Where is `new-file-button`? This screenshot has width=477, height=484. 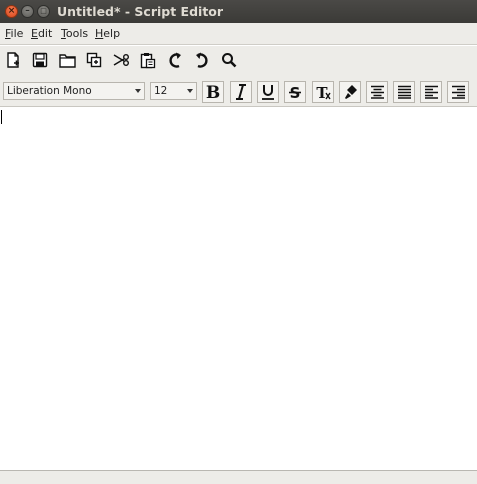 new-file-button is located at coordinates (13, 60).